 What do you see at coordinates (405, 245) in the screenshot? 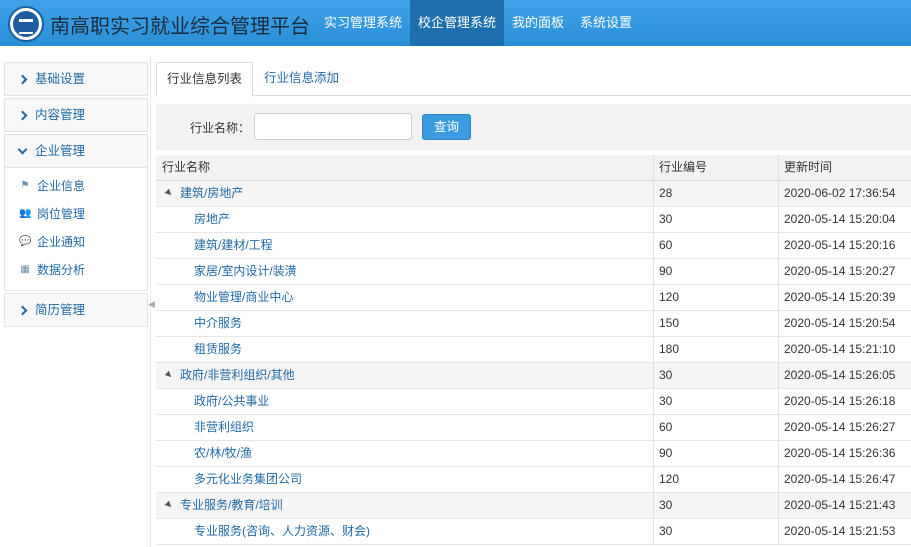
I see `industry-name-cell: 建筑/建材/工程` at bounding box center [405, 245].